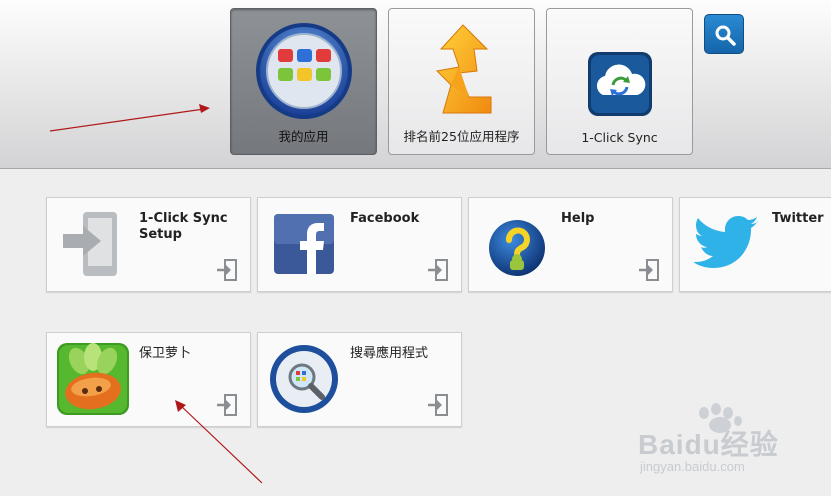 This screenshot has height=496, width=831. I want to click on annotation-arrow-to-carrot-game, so click(219, 442).